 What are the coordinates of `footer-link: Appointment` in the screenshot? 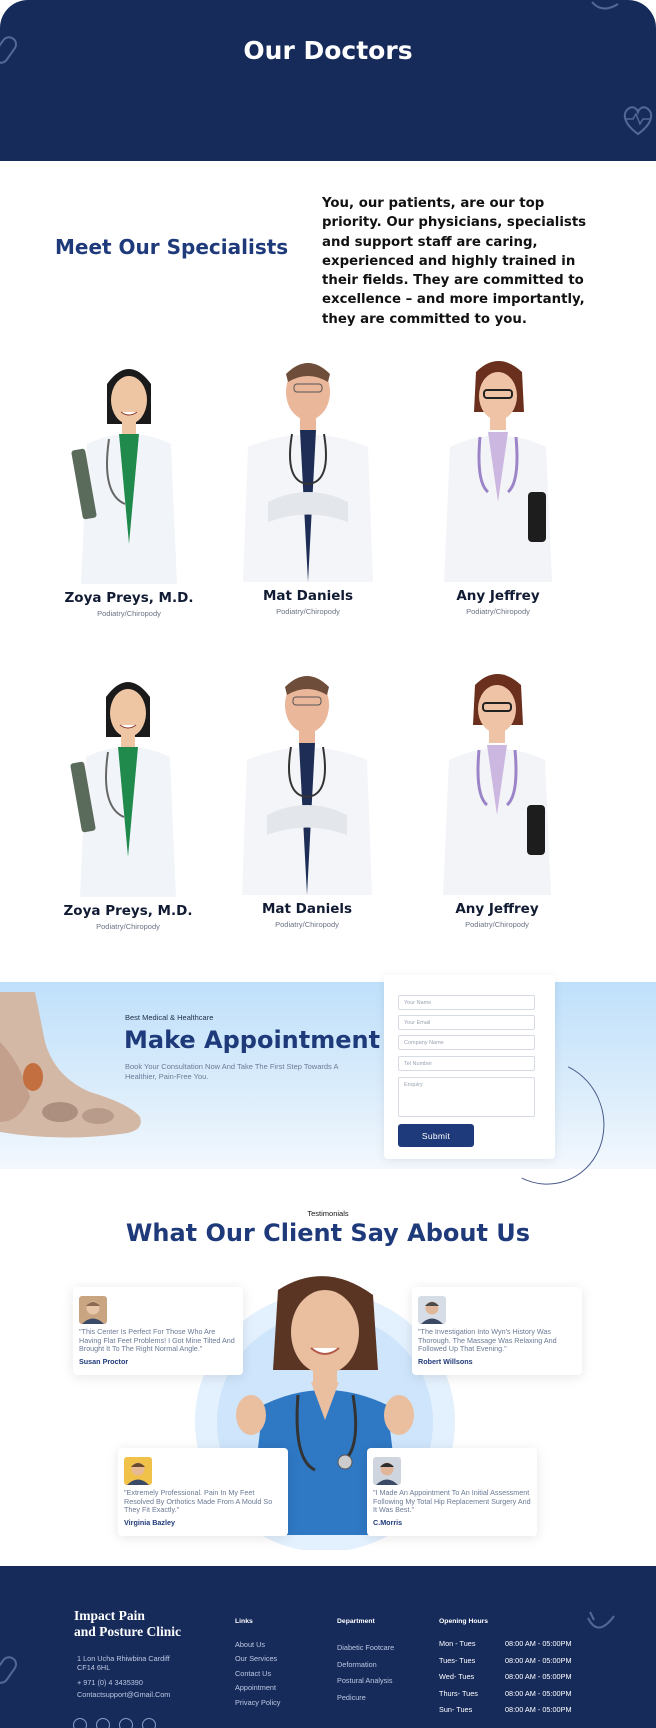 It's located at (255, 1687).